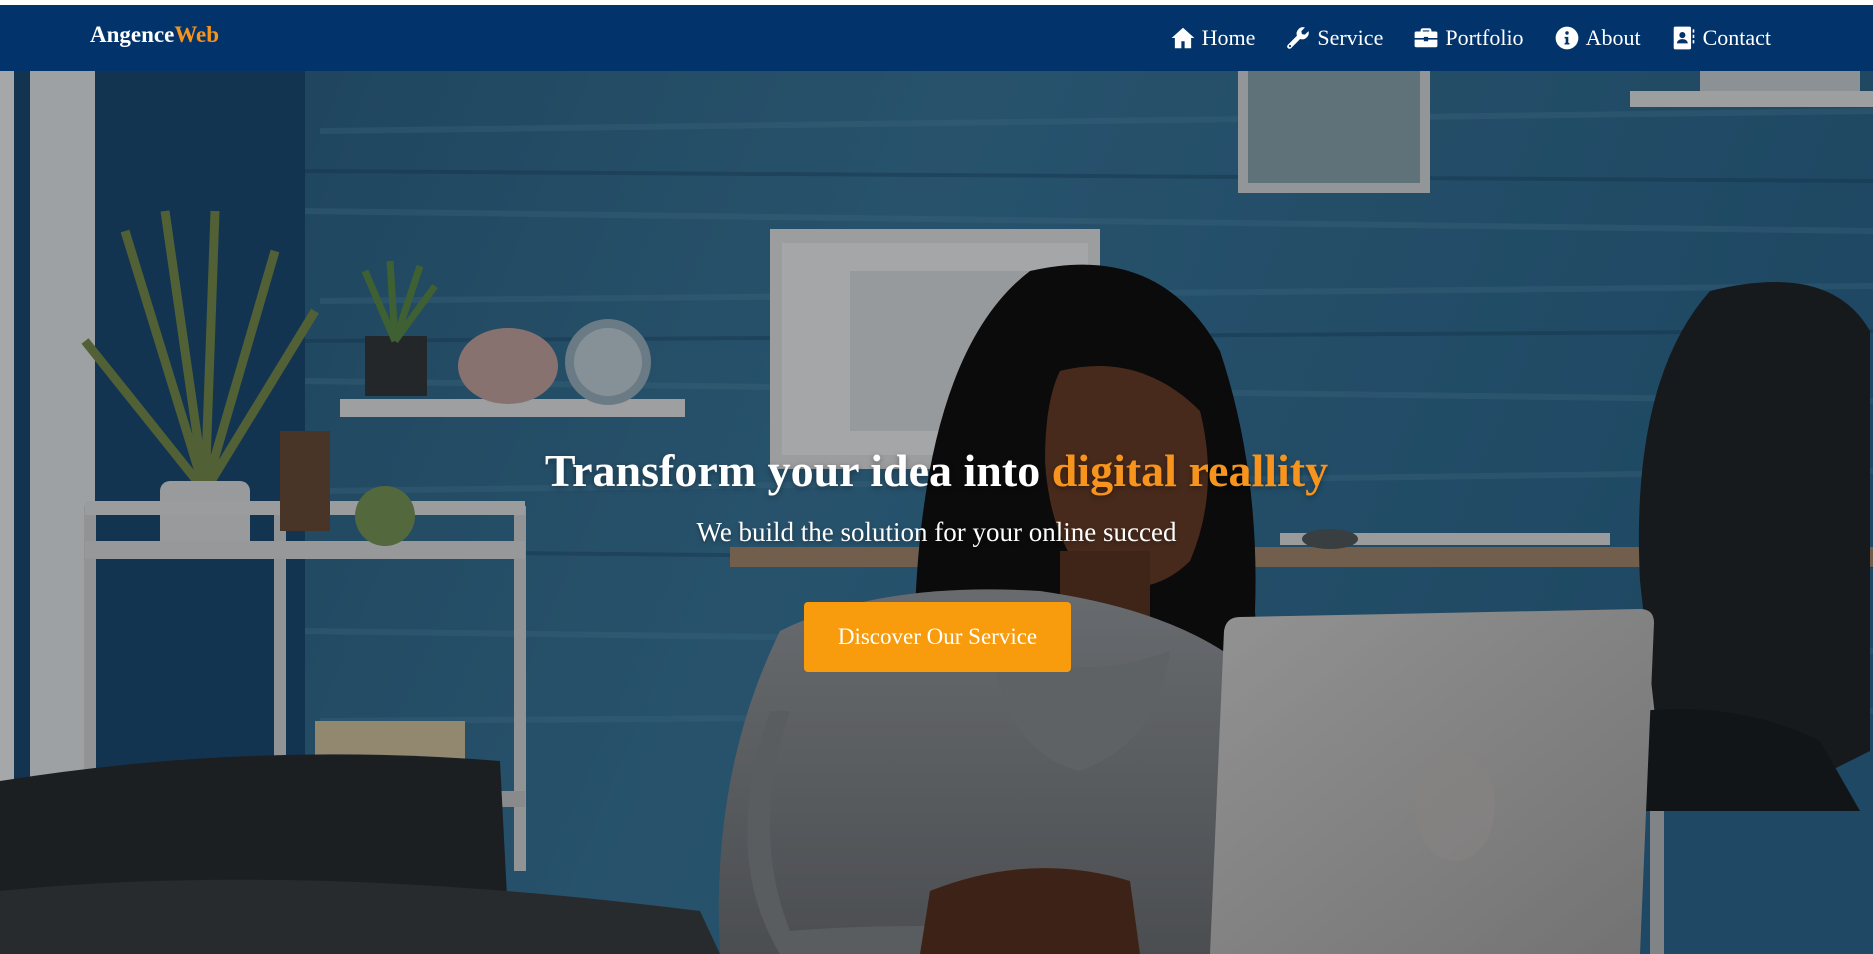 This screenshot has width=1873, height=954. What do you see at coordinates (1736, 37) in the screenshot?
I see `nav-item-label: Contact` at bounding box center [1736, 37].